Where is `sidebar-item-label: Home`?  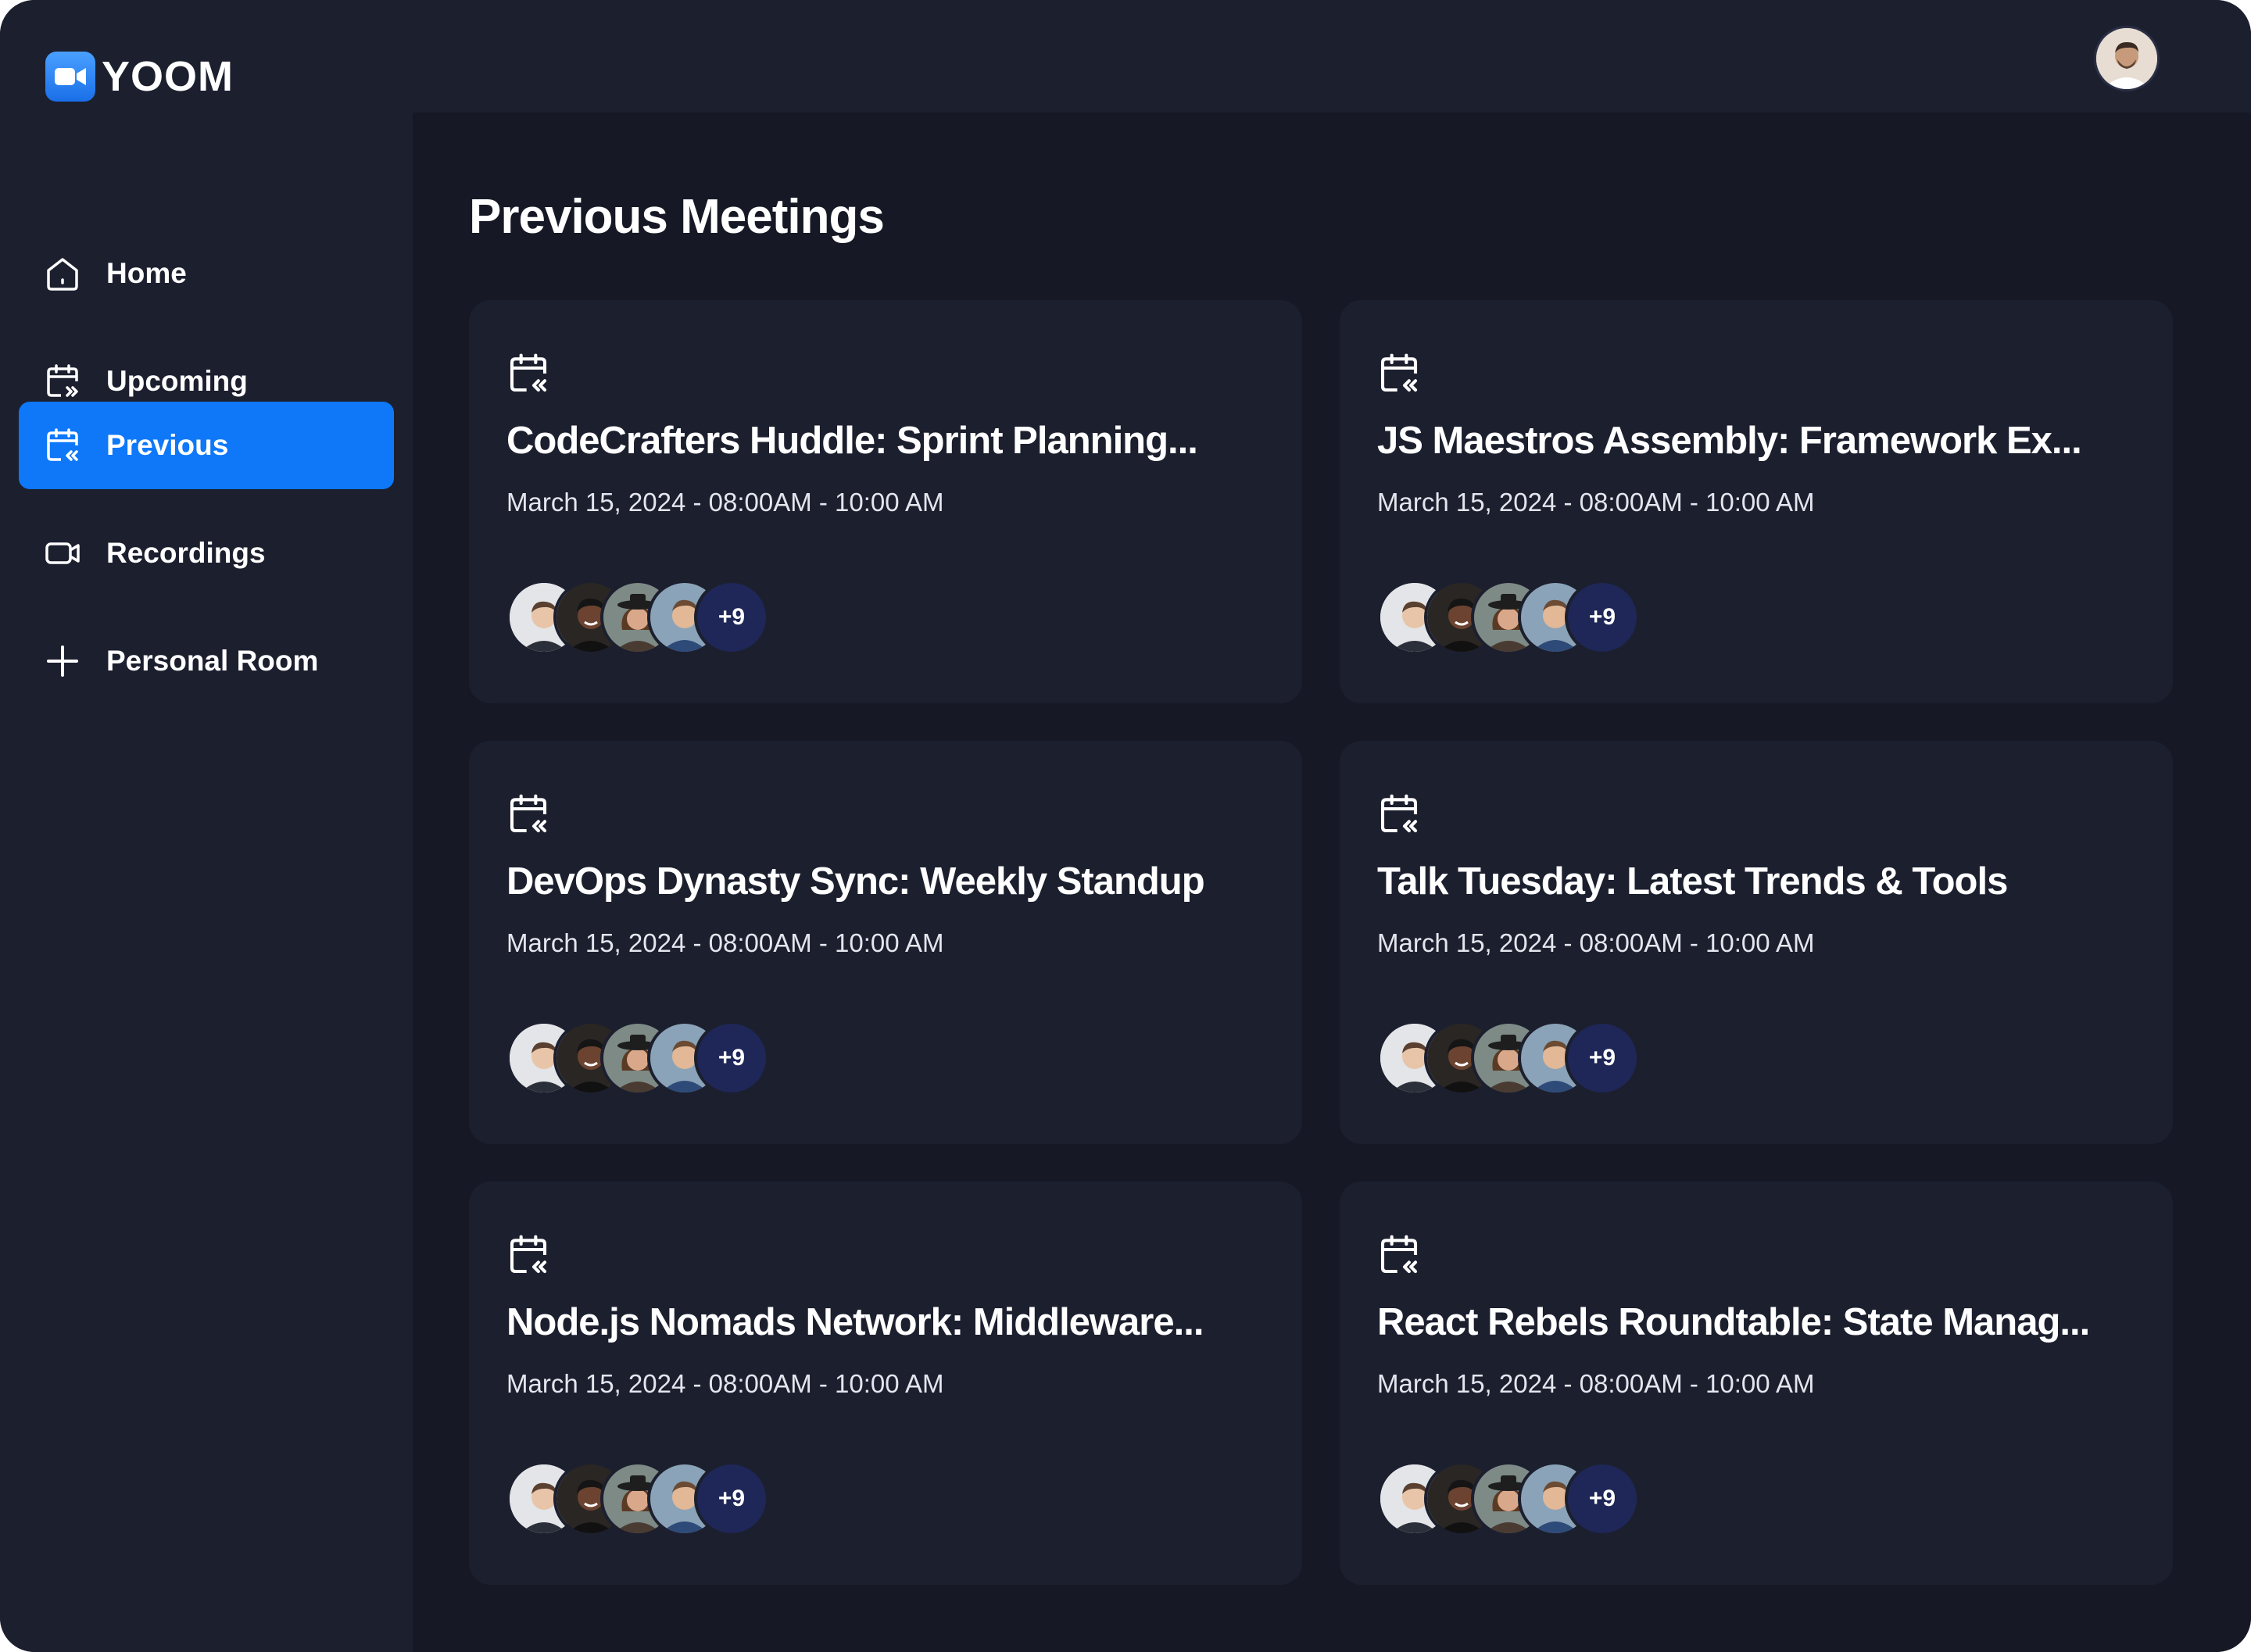
sidebar-item-label: Home is located at coordinates (146, 273).